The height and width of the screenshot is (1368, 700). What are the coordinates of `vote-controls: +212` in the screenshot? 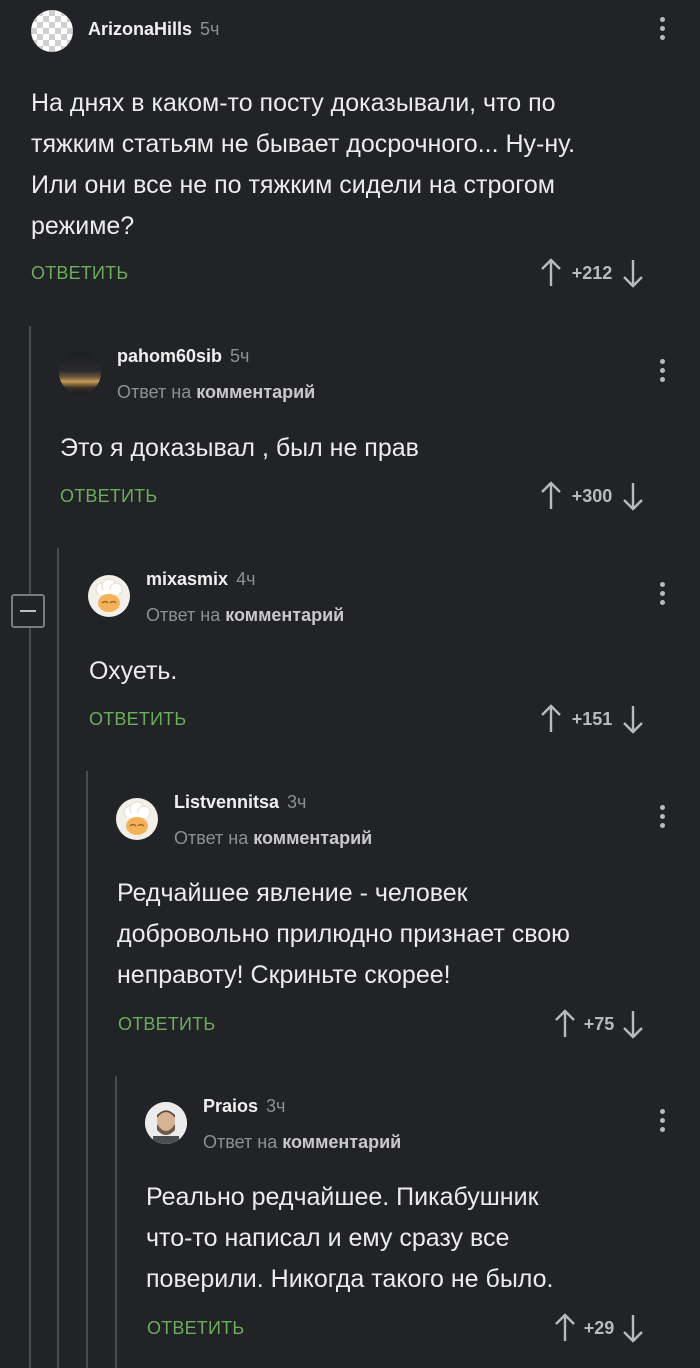 It's located at (592, 273).